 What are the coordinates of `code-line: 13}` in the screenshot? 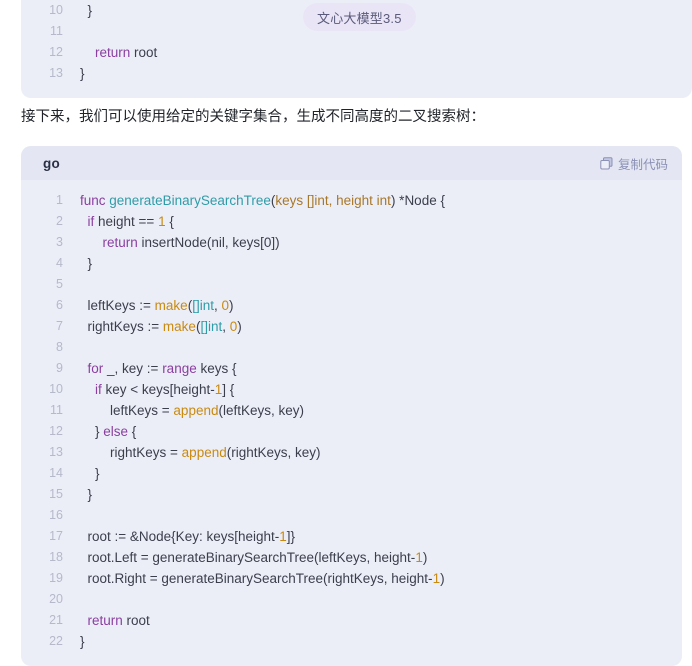 It's located at (356, 73).